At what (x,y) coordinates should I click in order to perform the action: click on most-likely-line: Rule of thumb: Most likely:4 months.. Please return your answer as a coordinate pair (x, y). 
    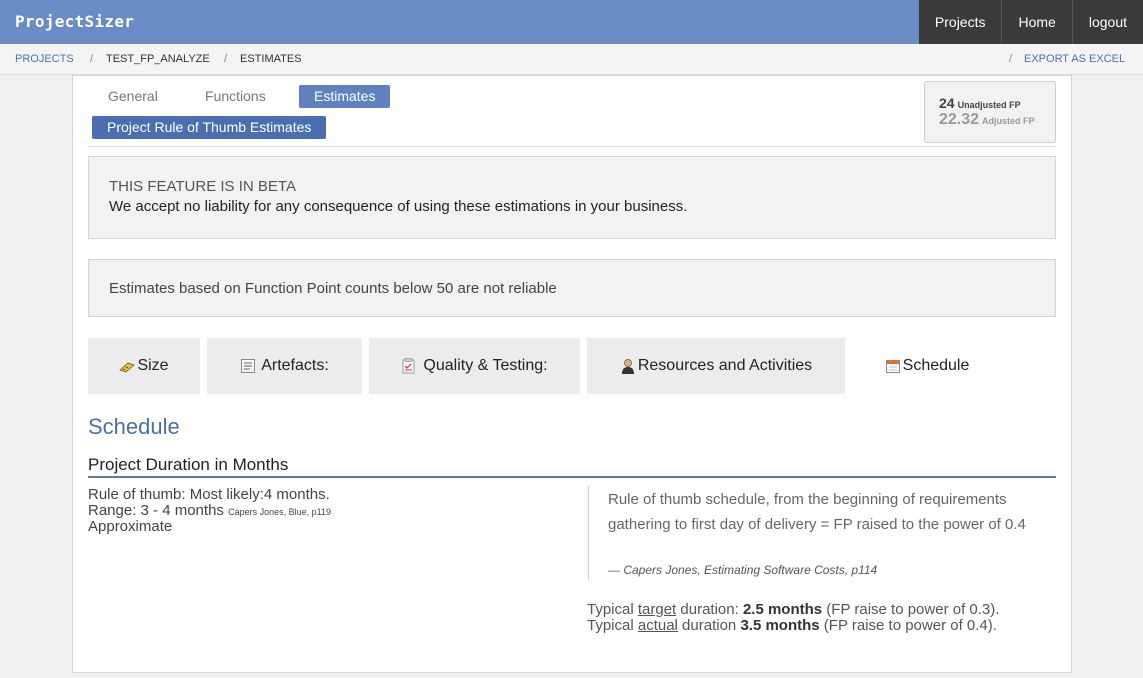
    Looking at the image, I should click on (209, 495).